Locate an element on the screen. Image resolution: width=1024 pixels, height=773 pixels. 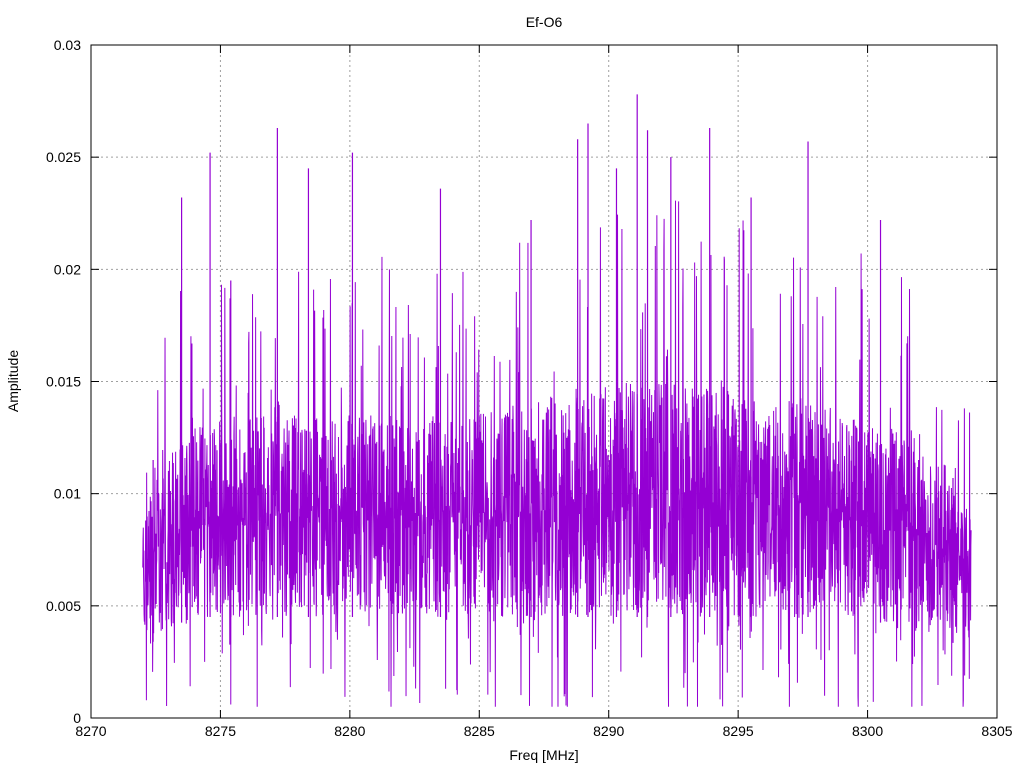
y-tick-label: 0 is located at coordinates (77, 718).